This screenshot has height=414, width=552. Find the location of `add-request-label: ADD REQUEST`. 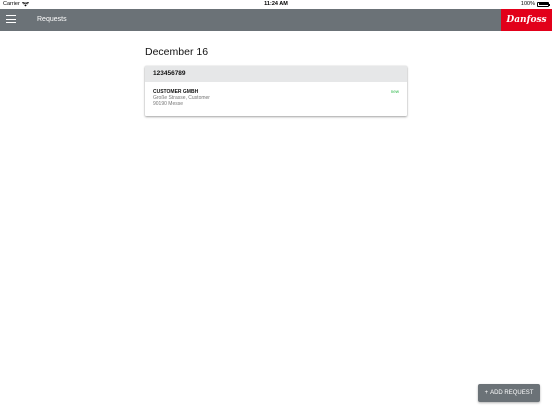

add-request-label: ADD REQUEST is located at coordinates (512, 393).